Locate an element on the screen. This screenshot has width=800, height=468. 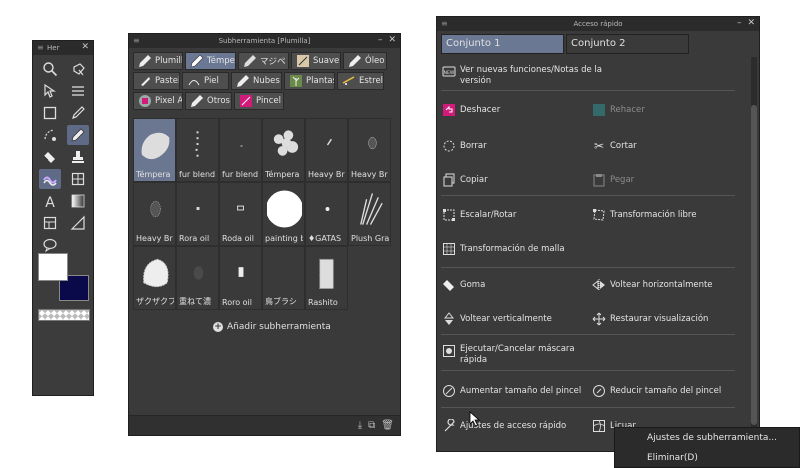
quick-mask-button: Ejecutar/Cancelar máscara rápida is located at coordinates (517, 355).